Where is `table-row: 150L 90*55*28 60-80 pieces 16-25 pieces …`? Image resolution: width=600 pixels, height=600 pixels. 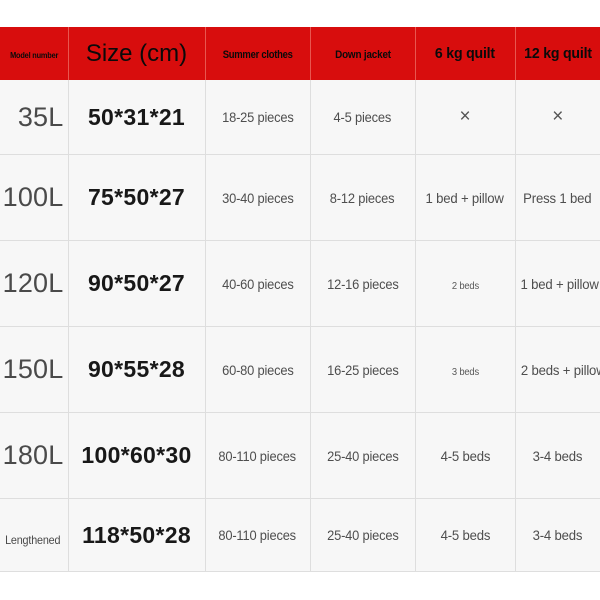 table-row: 150L 90*55*28 60-80 pieces 16-25 pieces … is located at coordinates (300, 369).